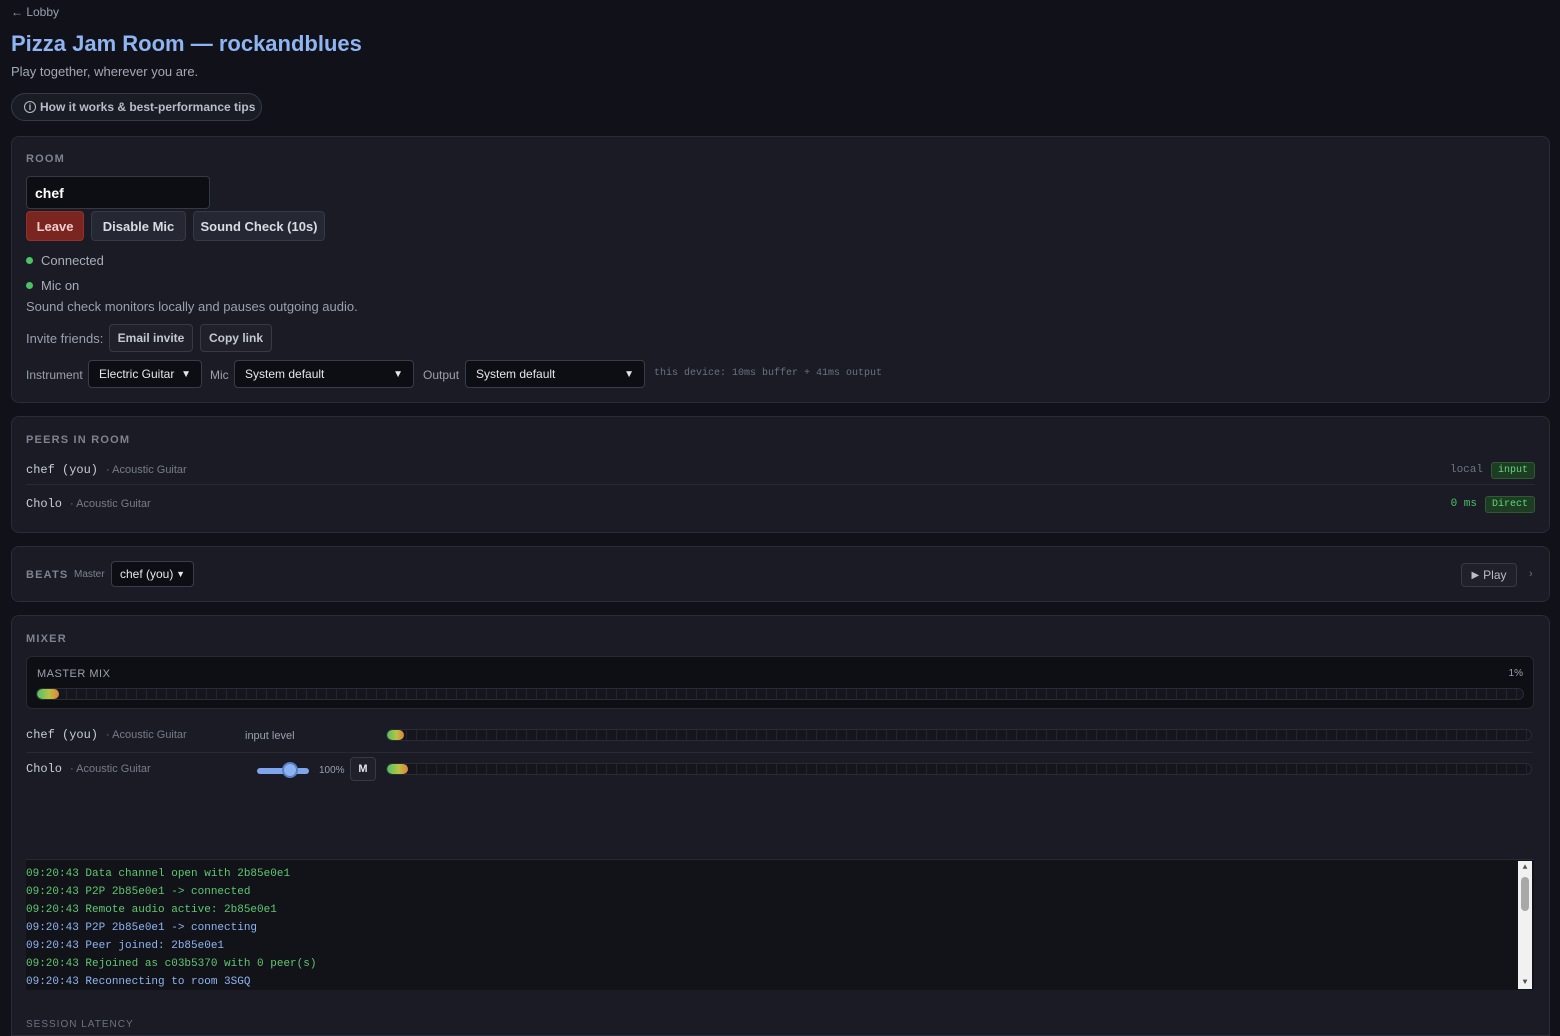 The height and width of the screenshot is (1036, 1560). I want to click on page-subtitle: Play together, wherever you are., so click(105, 71).